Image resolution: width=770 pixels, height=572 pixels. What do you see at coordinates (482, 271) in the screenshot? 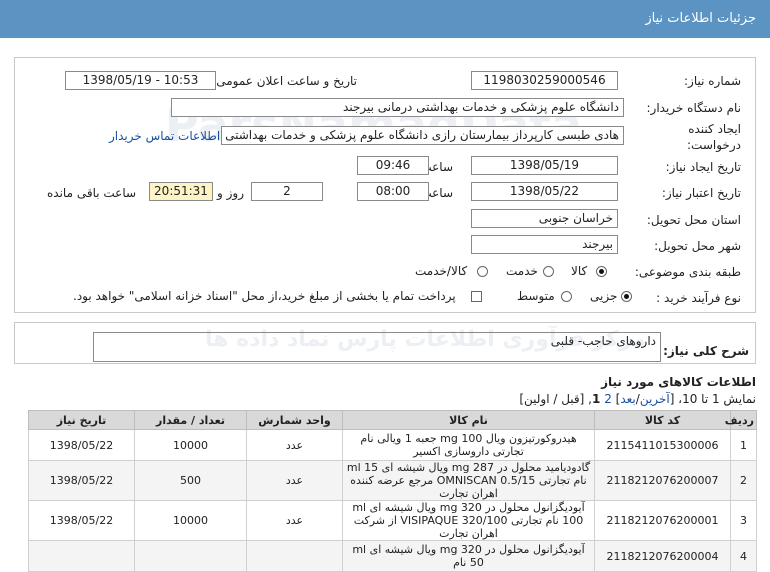
I see `category-both-radio` at bounding box center [482, 271].